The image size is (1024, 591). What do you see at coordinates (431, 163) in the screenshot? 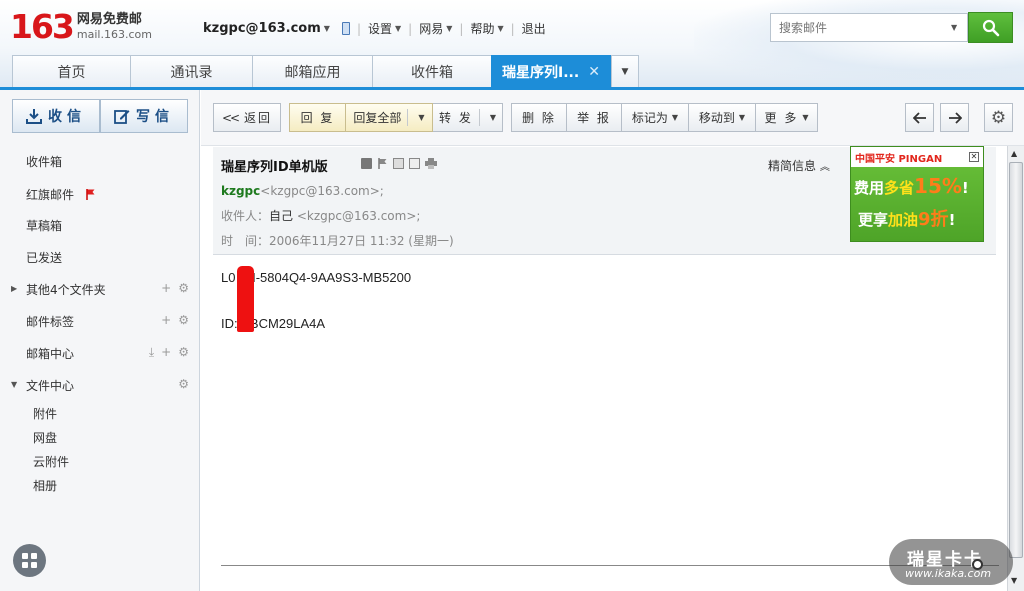
I see `print-icon` at bounding box center [431, 163].